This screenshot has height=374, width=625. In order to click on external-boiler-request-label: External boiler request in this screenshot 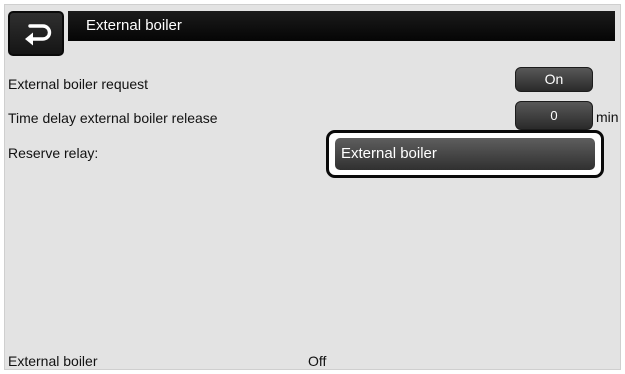, I will do `click(78, 84)`.